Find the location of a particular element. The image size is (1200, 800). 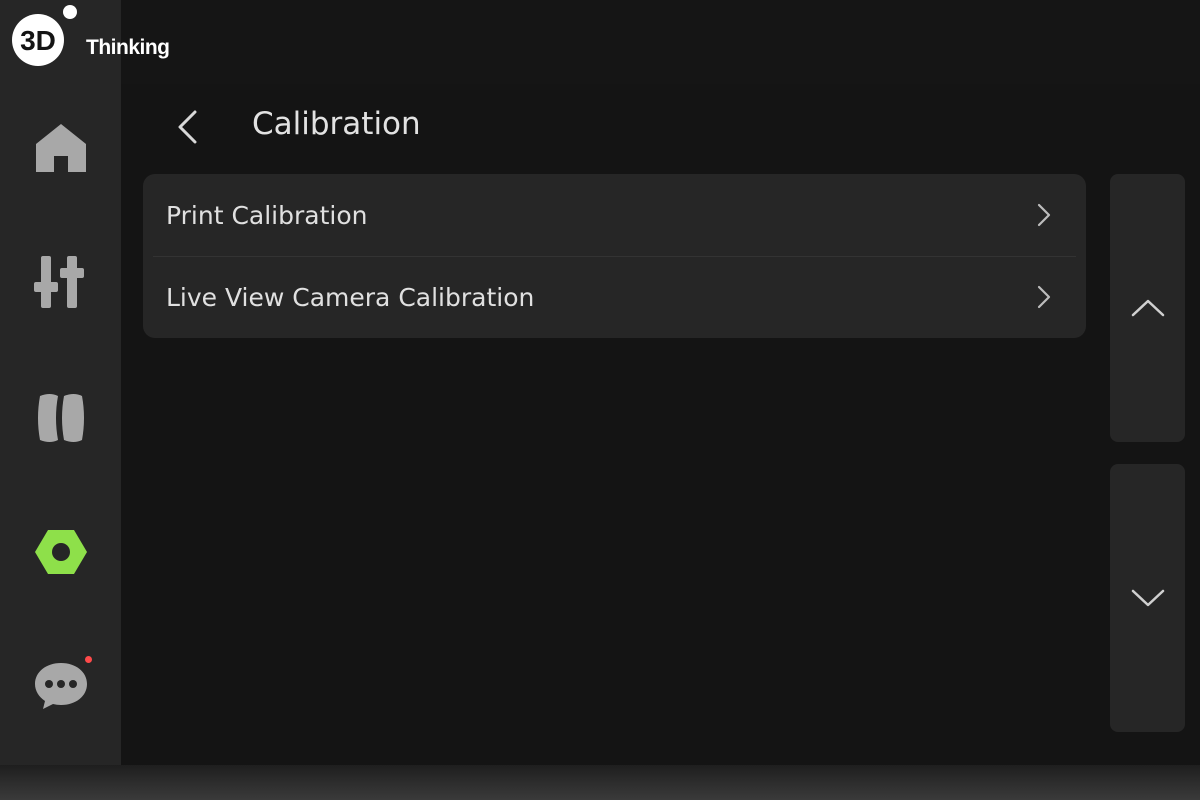

sidebar-item-settings is located at coordinates (60, 552).